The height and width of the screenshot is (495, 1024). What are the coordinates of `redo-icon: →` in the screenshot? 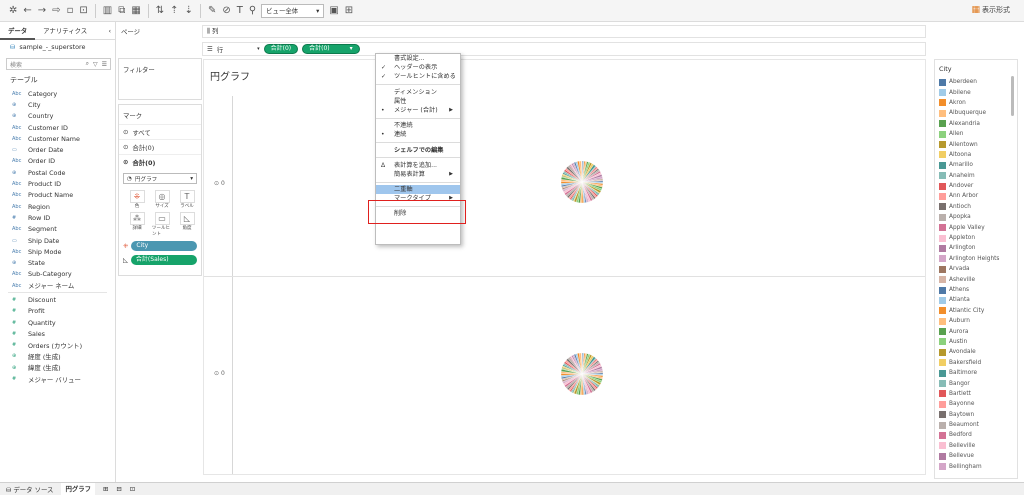 It's located at (42, 11).